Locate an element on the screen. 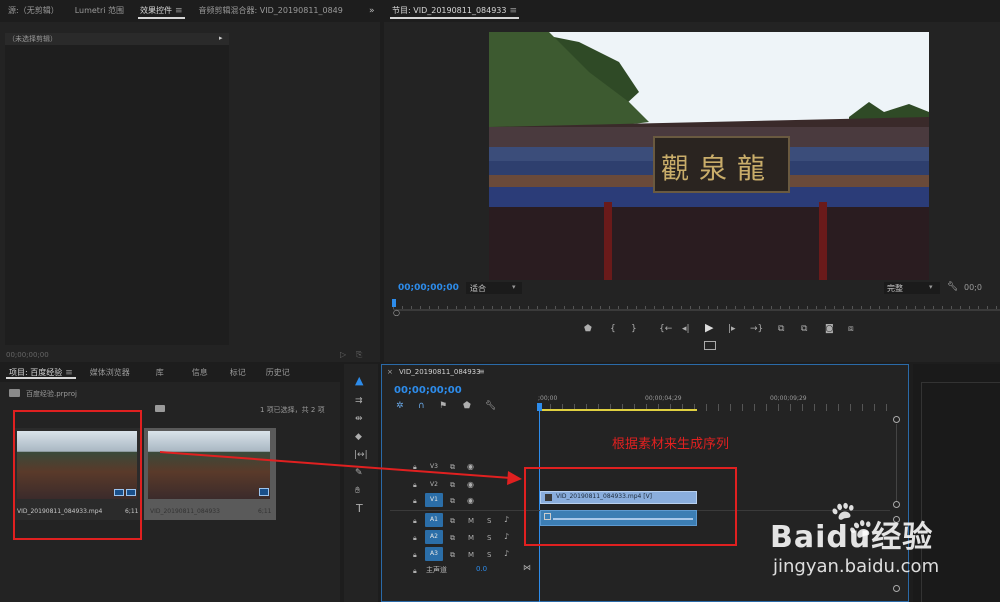 The height and width of the screenshot is (602, 1000). watermark-brand: Baidu经验 is located at coordinates (852, 537).